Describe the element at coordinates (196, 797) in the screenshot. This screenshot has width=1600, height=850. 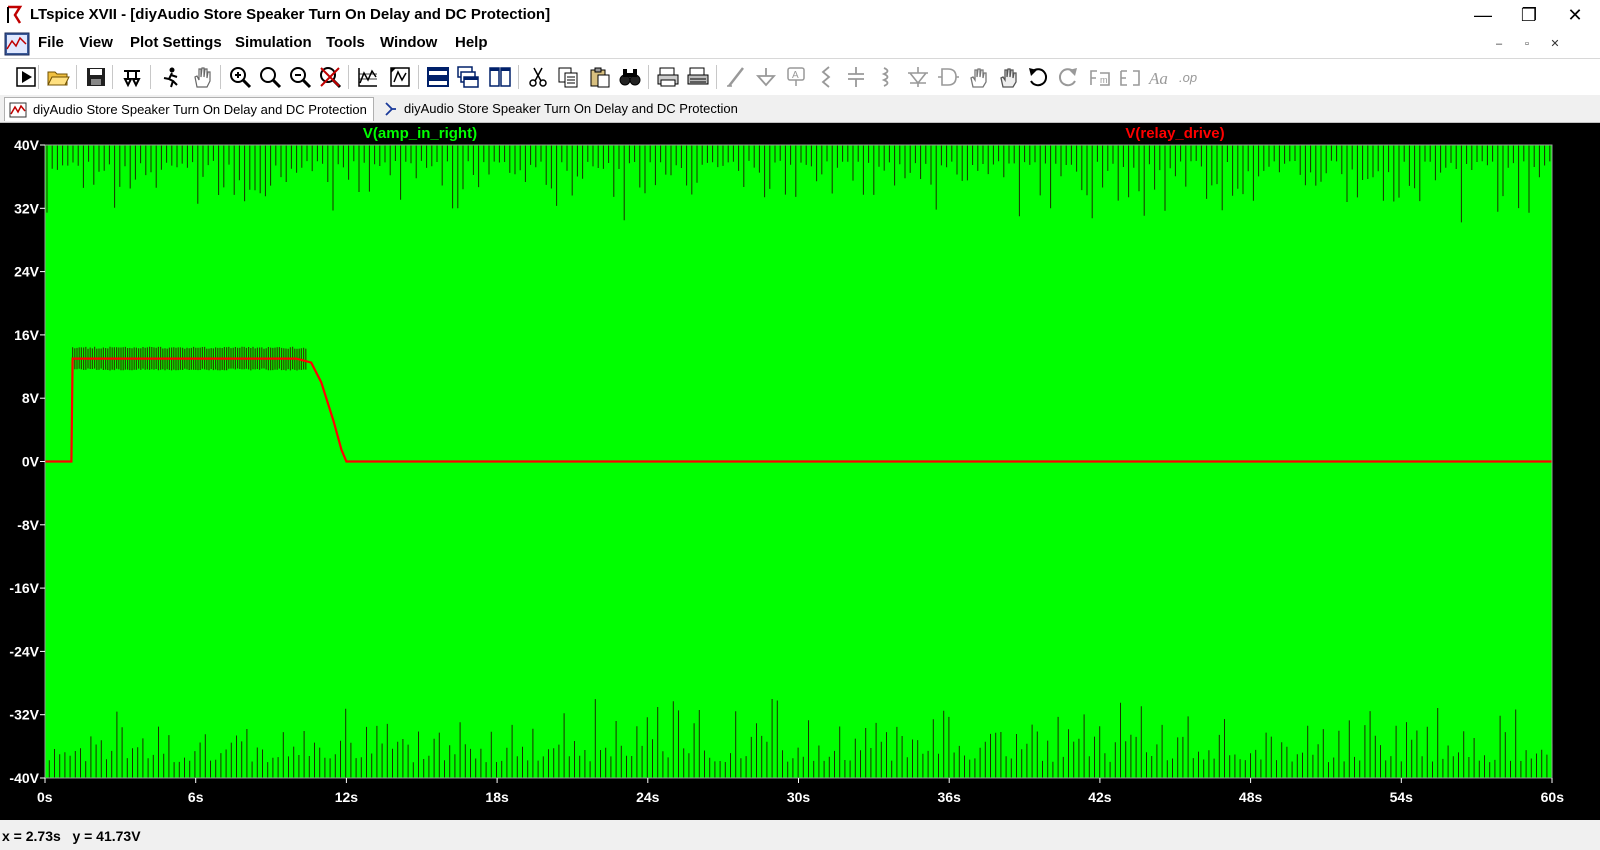
I see `x-tick-label: 6s` at that location.